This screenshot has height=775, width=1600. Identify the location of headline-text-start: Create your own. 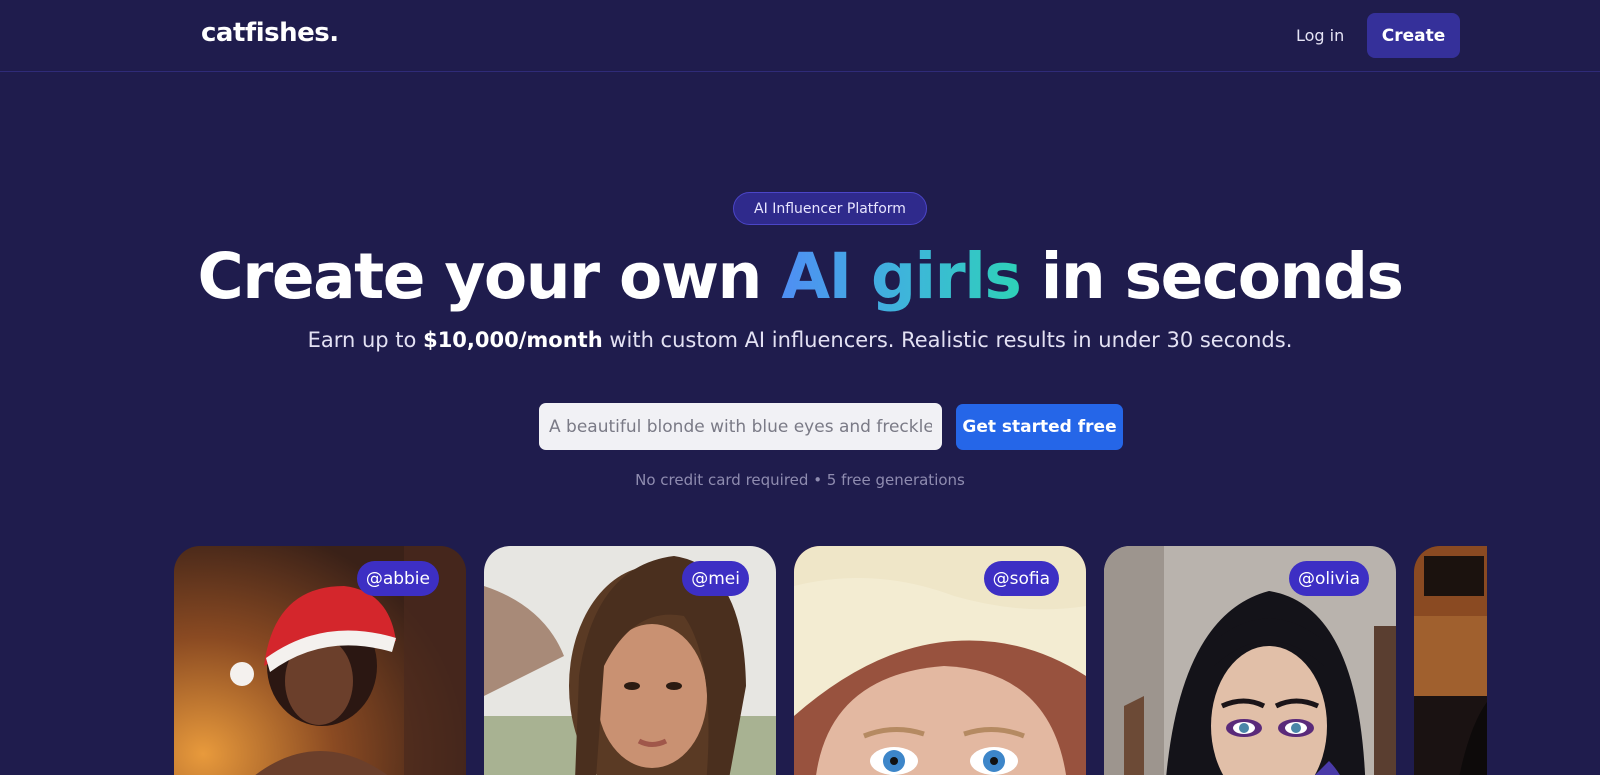
(489, 276).